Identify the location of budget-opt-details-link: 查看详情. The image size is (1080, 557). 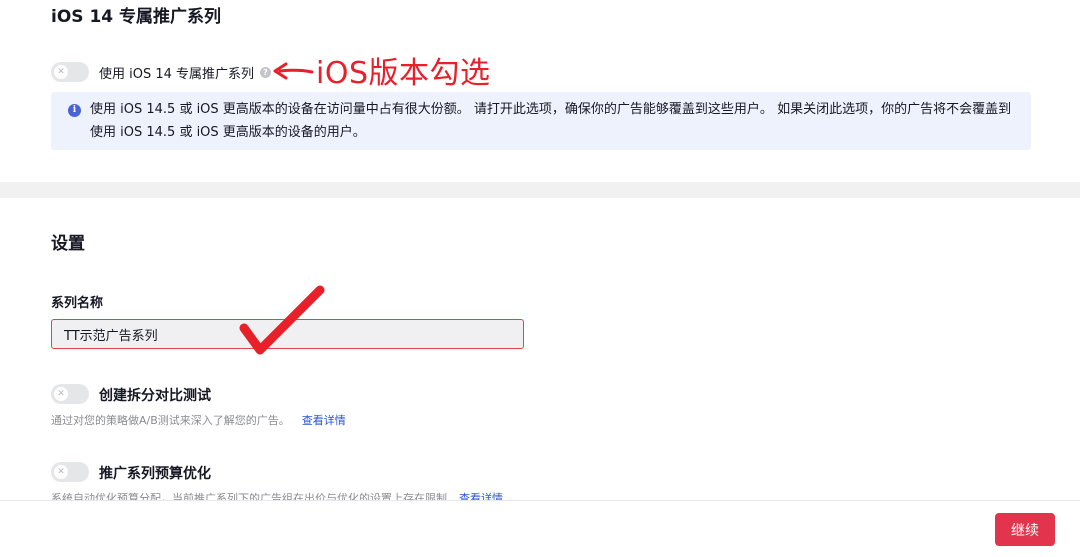
(481, 496).